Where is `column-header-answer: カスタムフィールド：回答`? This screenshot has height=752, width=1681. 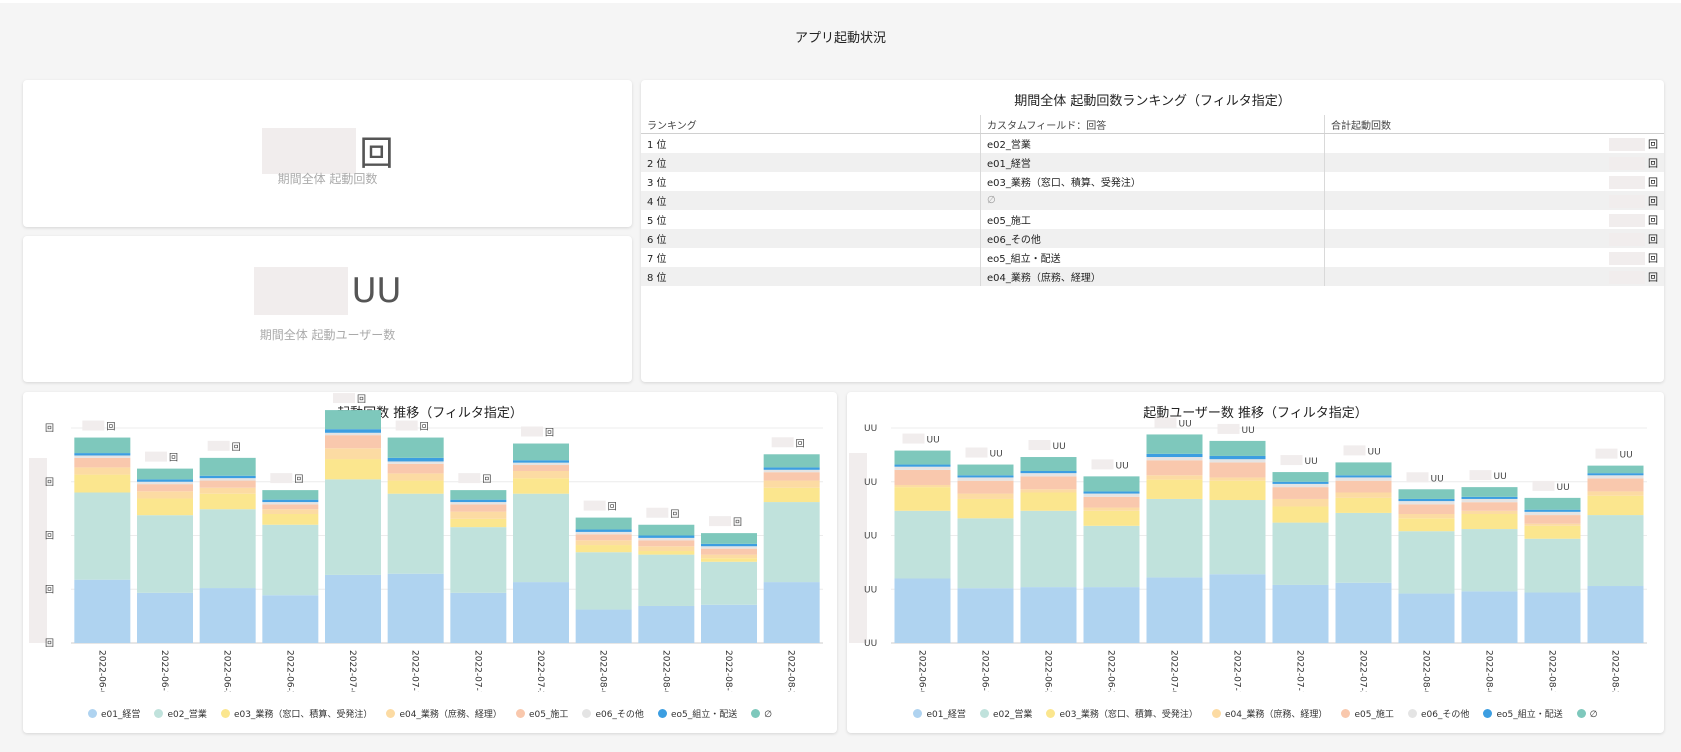 column-header-answer: カスタムフィールド：回答 is located at coordinates (1152, 124).